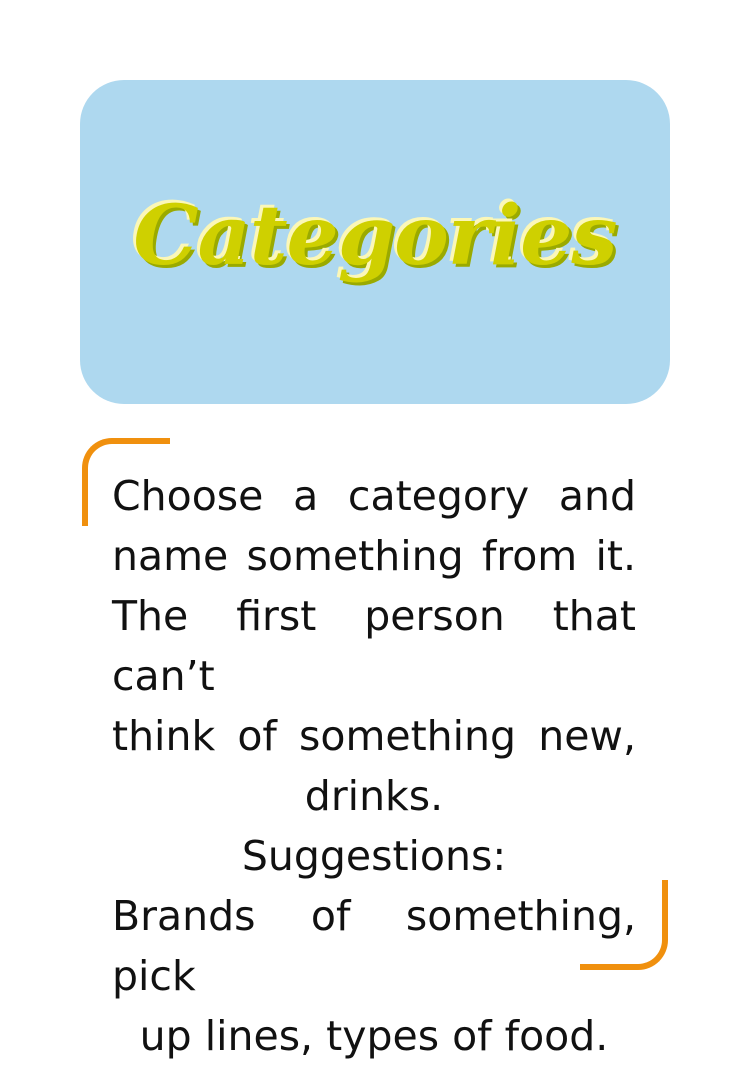 The image size is (750, 1066). Describe the element at coordinates (374, 856) in the screenshot. I see `suggestions-label: Suggestions:` at that location.